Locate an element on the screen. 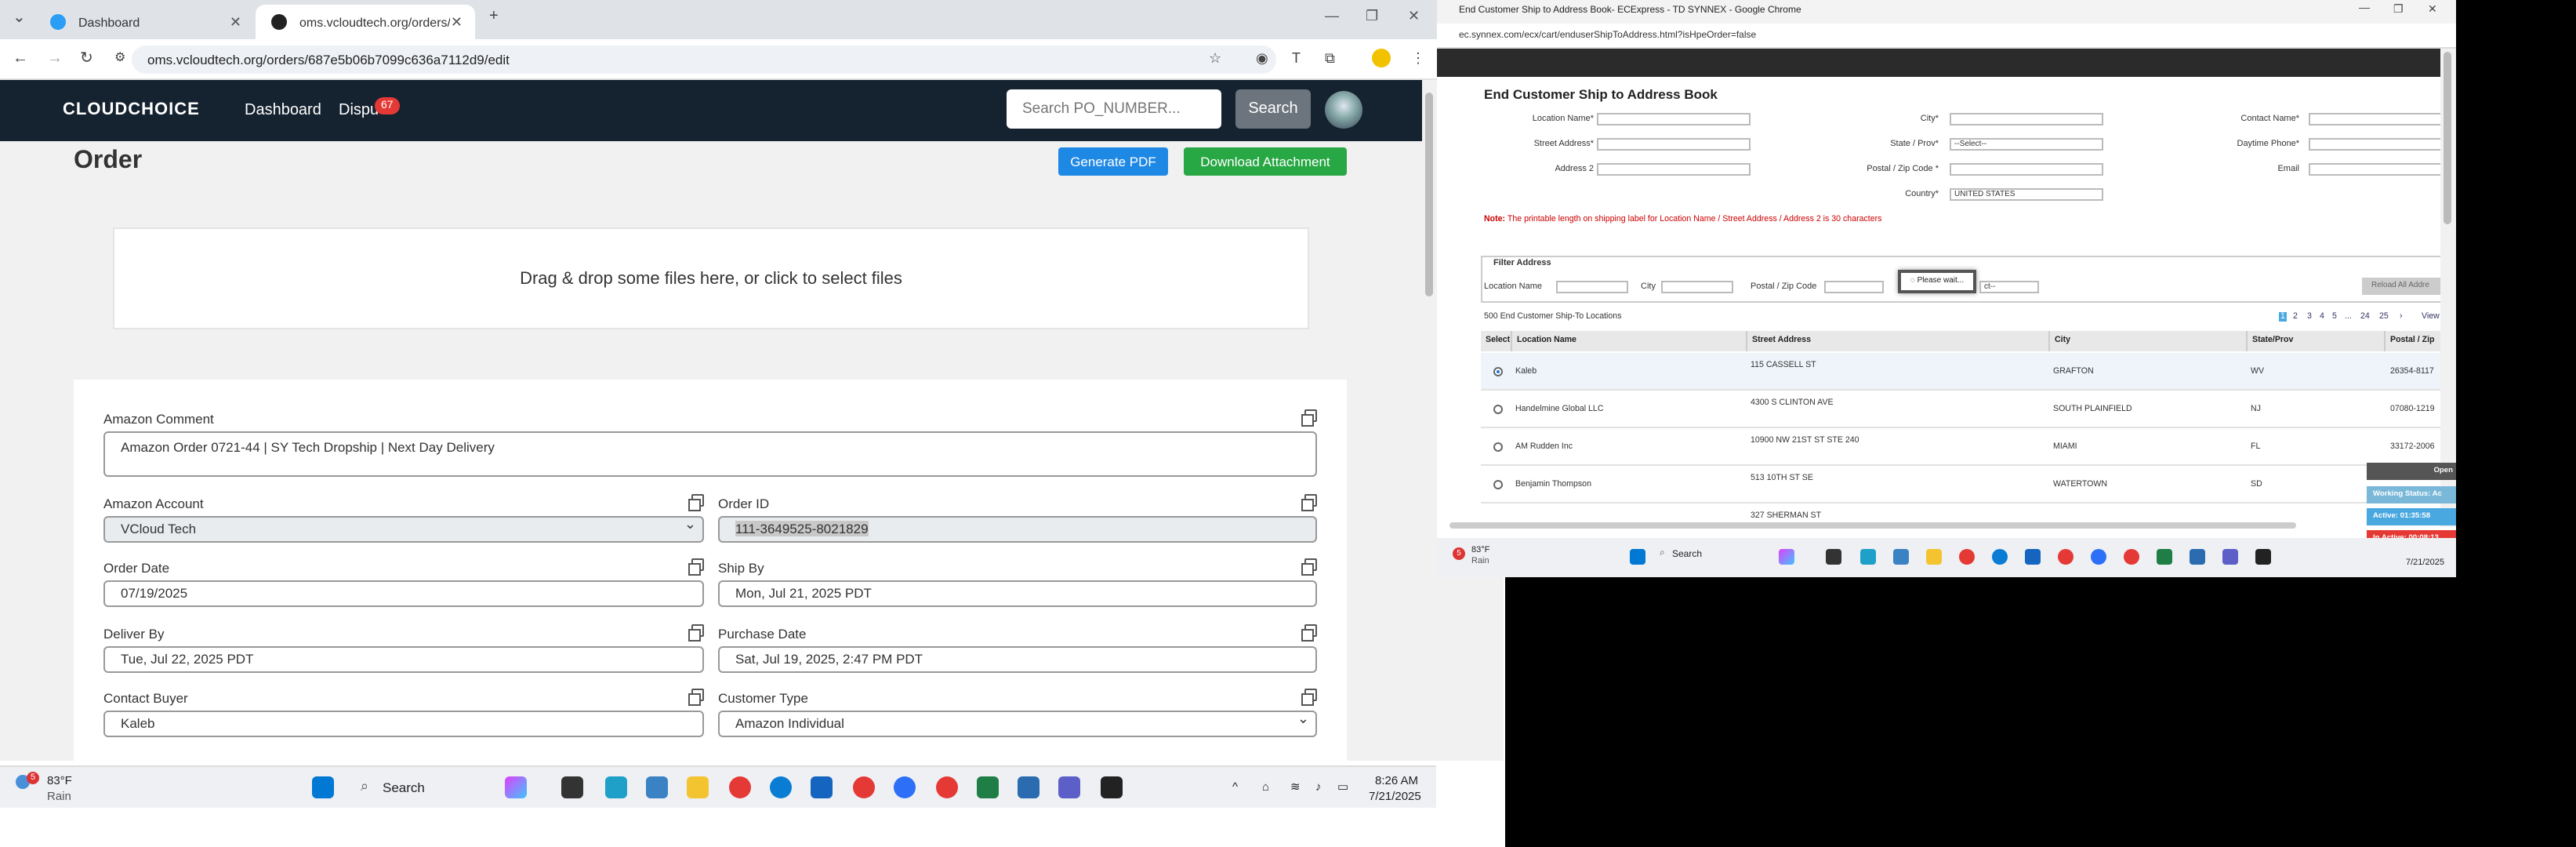  excel-icon is located at coordinates (2164, 557).